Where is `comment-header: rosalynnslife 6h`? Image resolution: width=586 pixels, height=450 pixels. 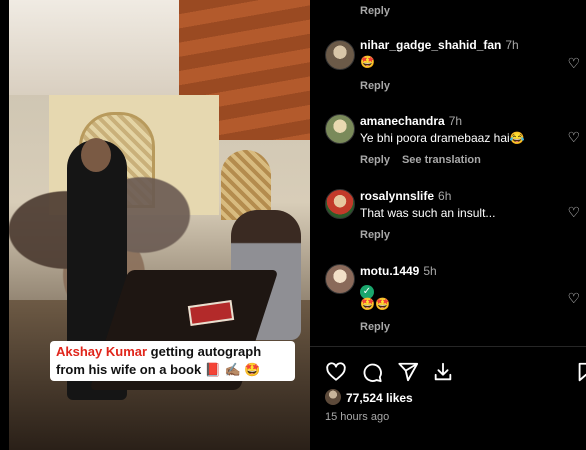 comment-header: rosalynnslife 6h is located at coordinates (405, 196).